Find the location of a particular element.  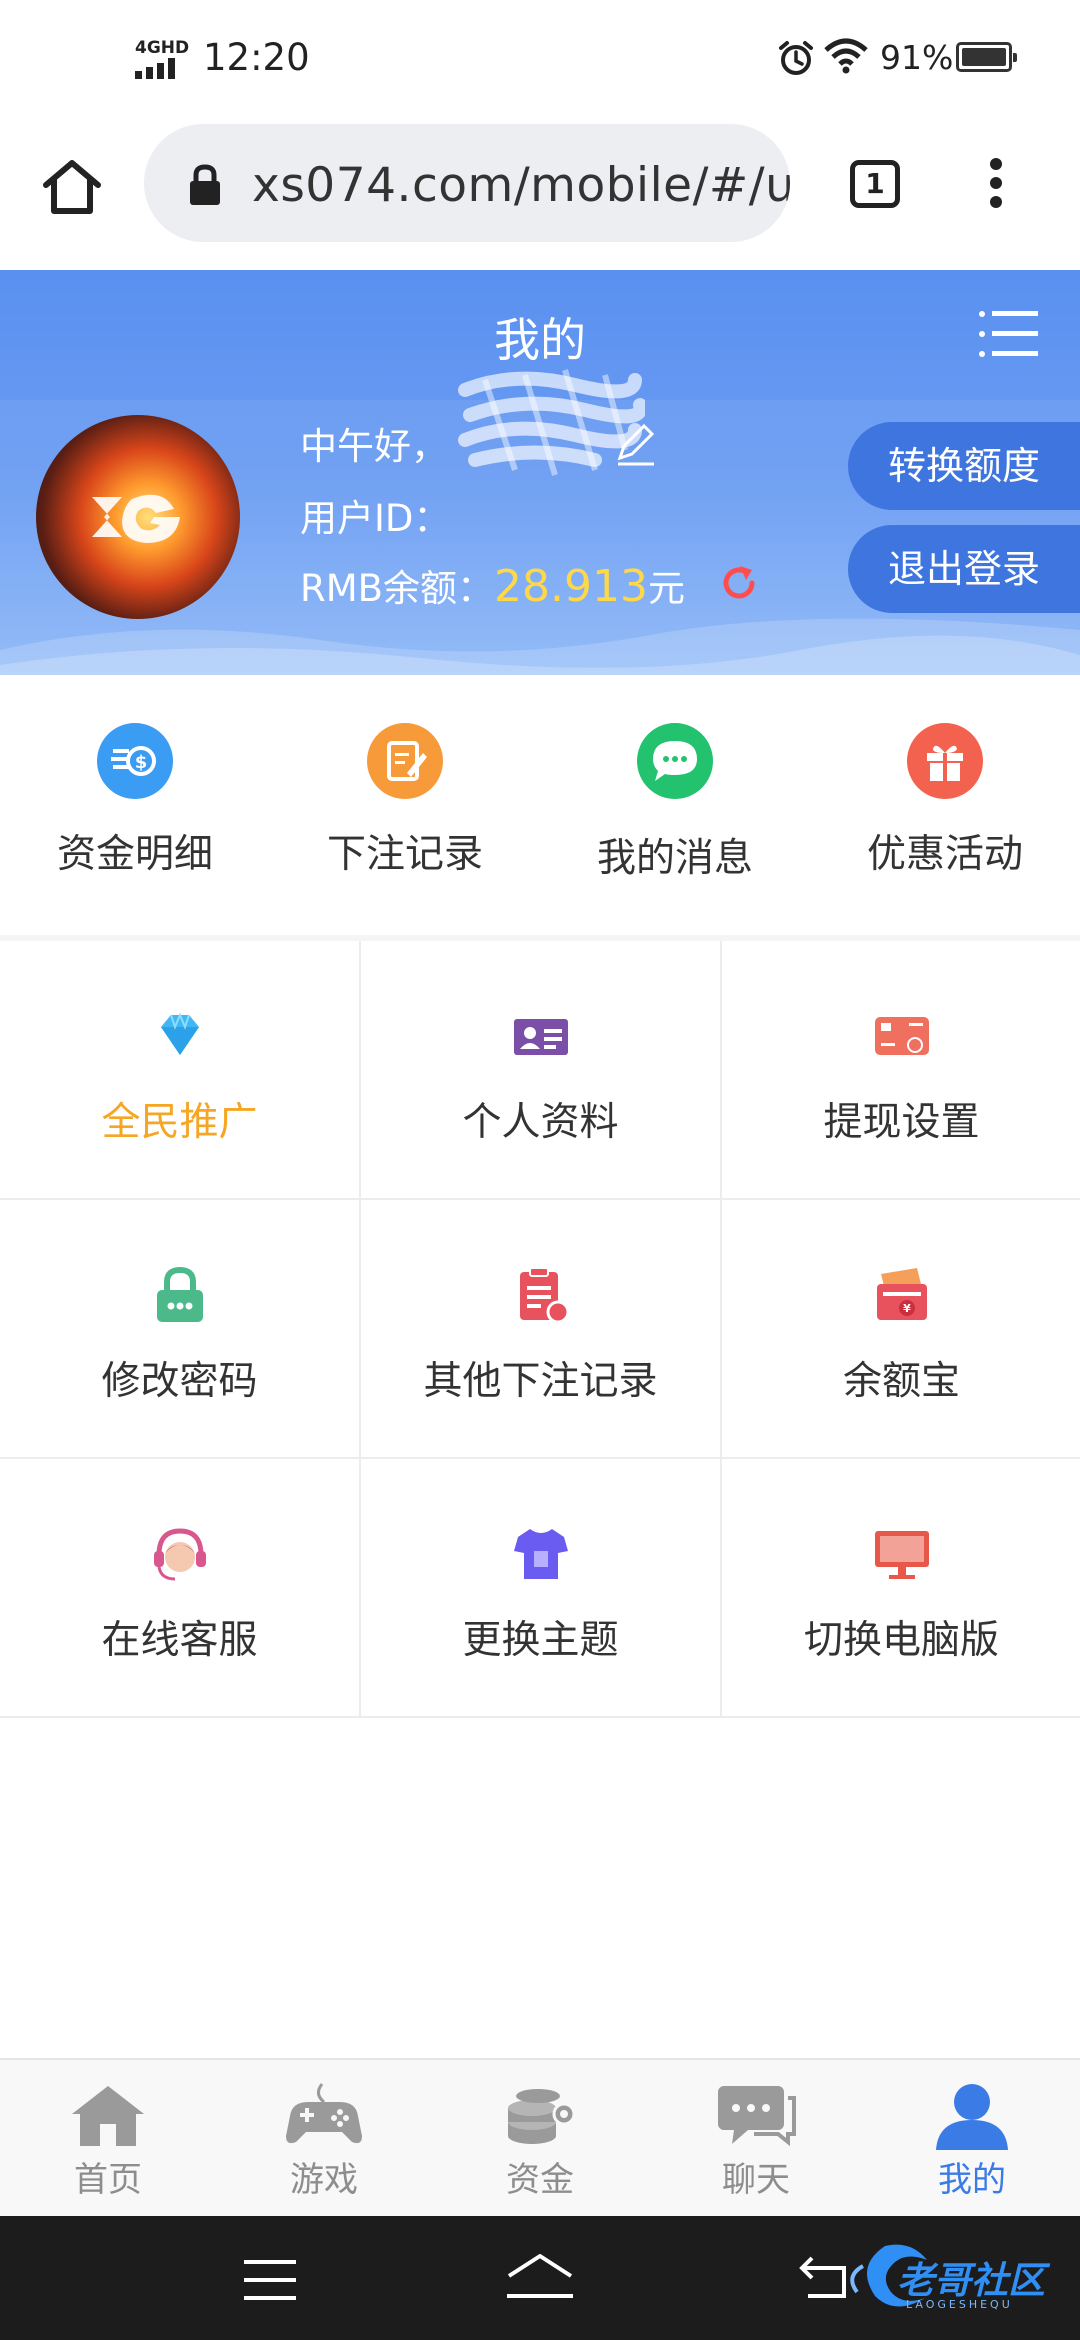

quick-label: 我的消息 is located at coordinates (674, 858).